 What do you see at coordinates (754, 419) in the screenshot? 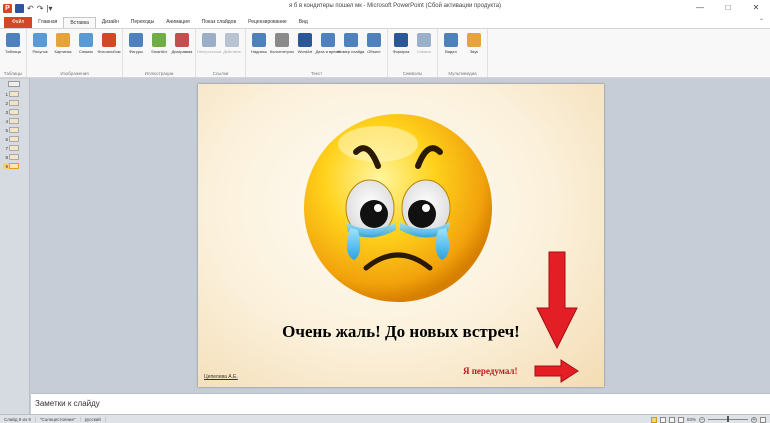
I see `zoom-in-icon: +` at bounding box center [754, 419].